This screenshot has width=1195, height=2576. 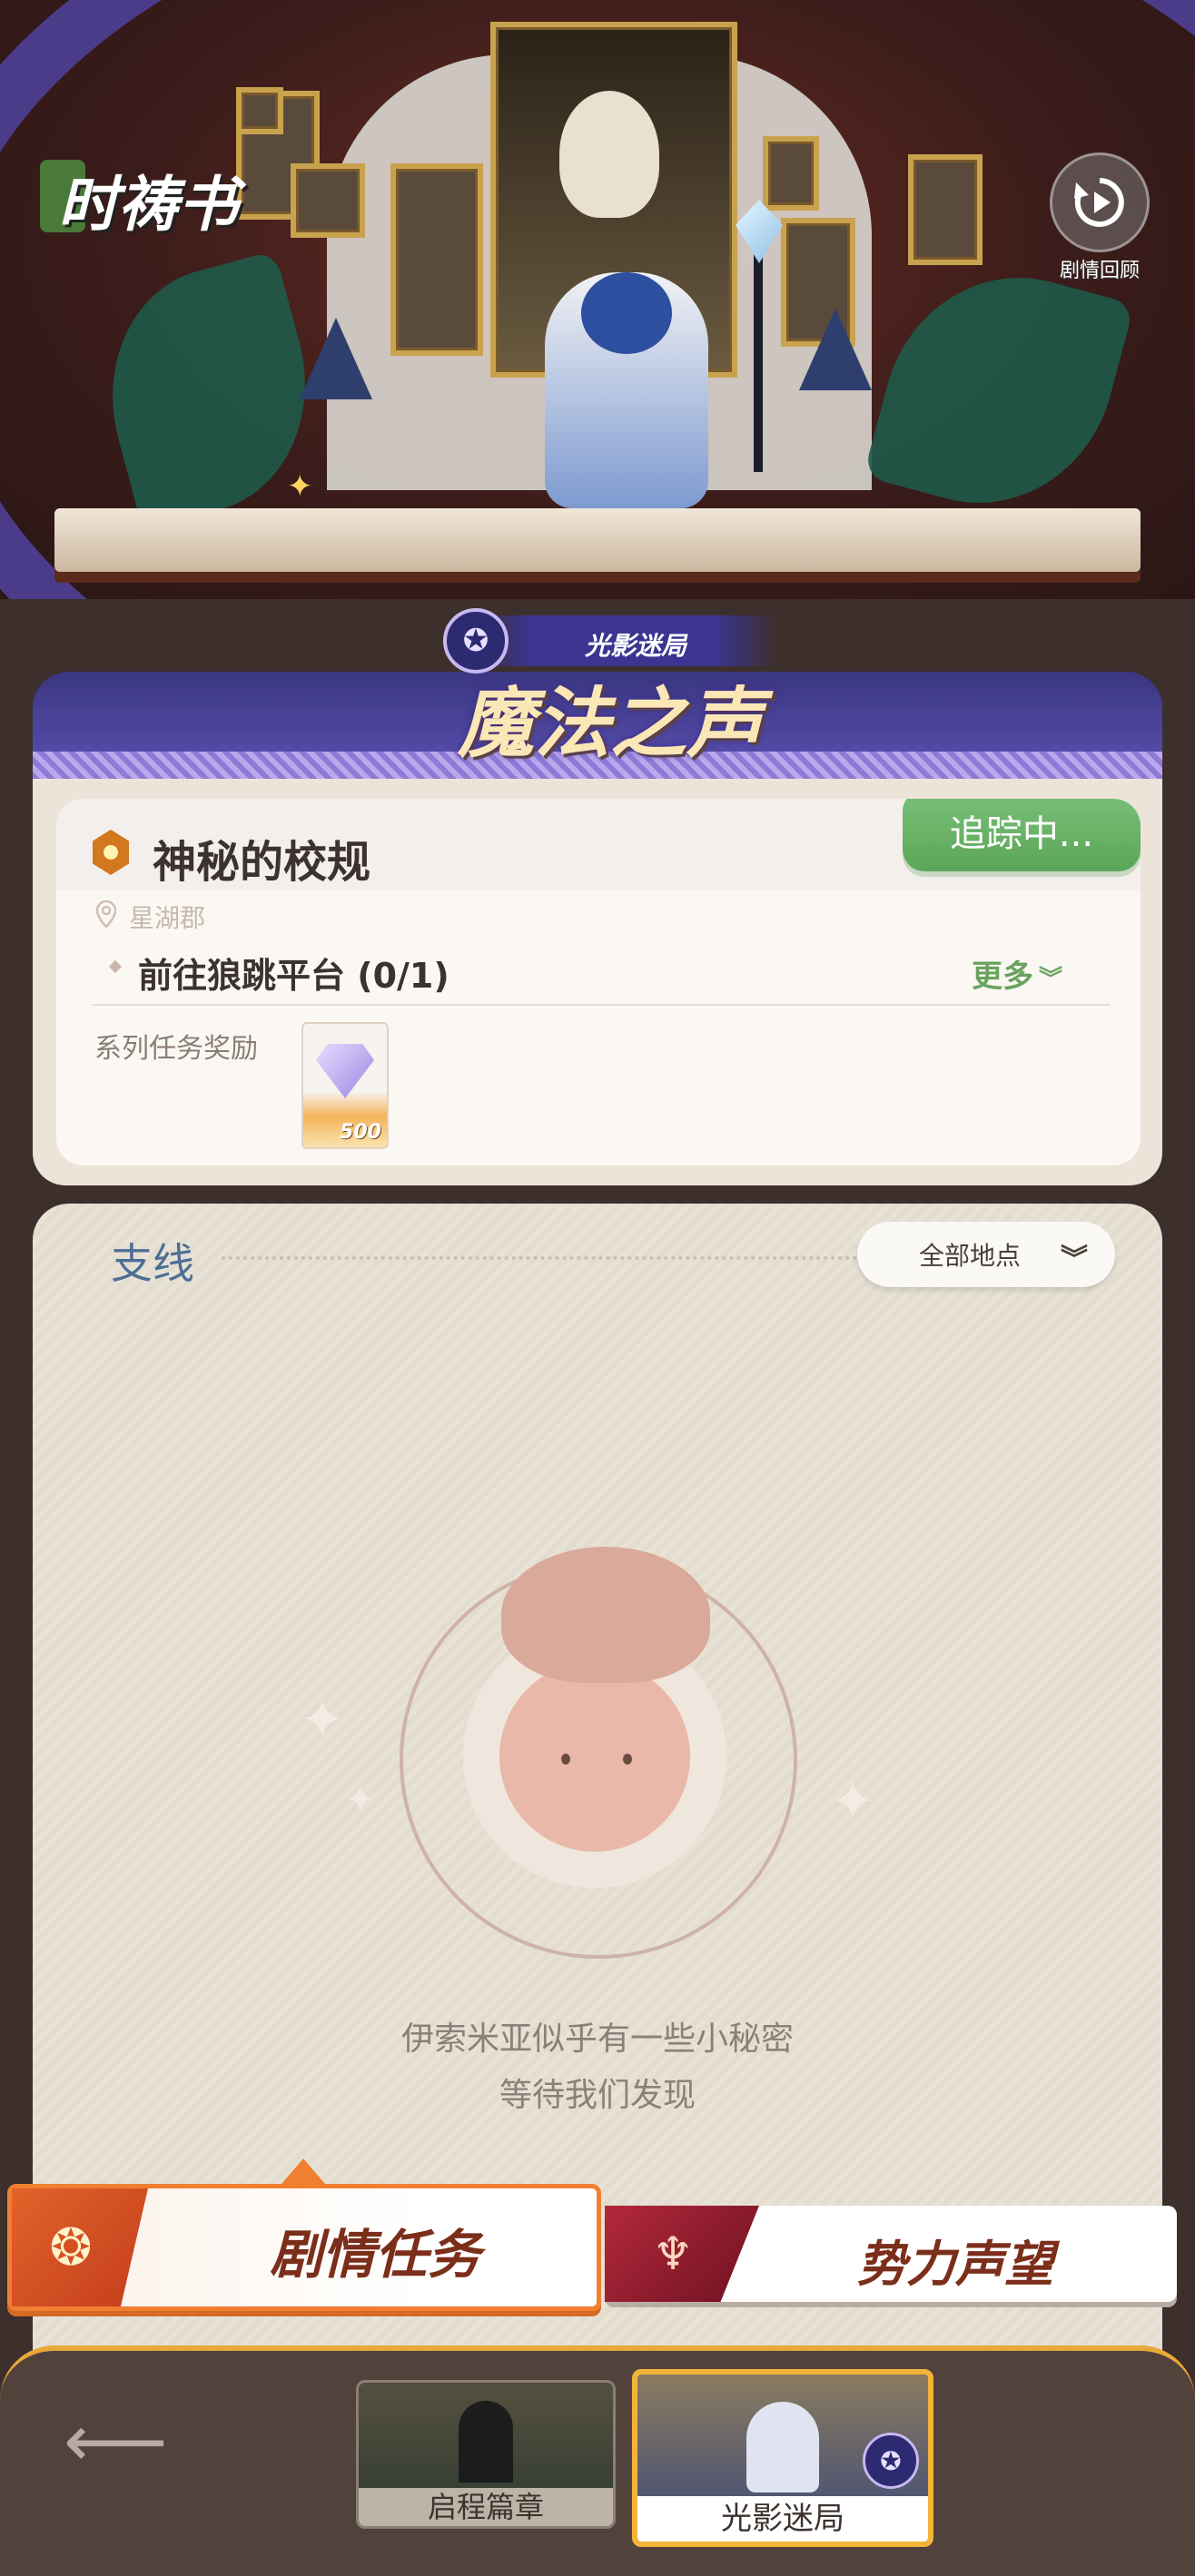 What do you see at coordinates (152, 1263) in the screenshot?
I see `side-quest-title: 支线` at bounding box center [152, 1263].